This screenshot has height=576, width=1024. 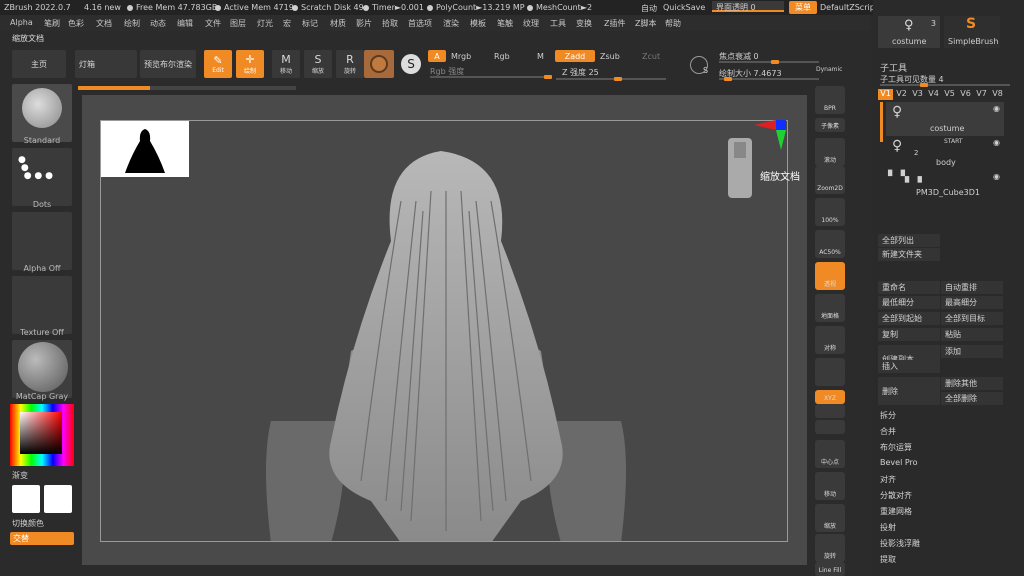 What do you see at coordinates (909, 334) in the screenshot?
I see `subtool-btn-9: 复制` at bounding box center [909, 334].